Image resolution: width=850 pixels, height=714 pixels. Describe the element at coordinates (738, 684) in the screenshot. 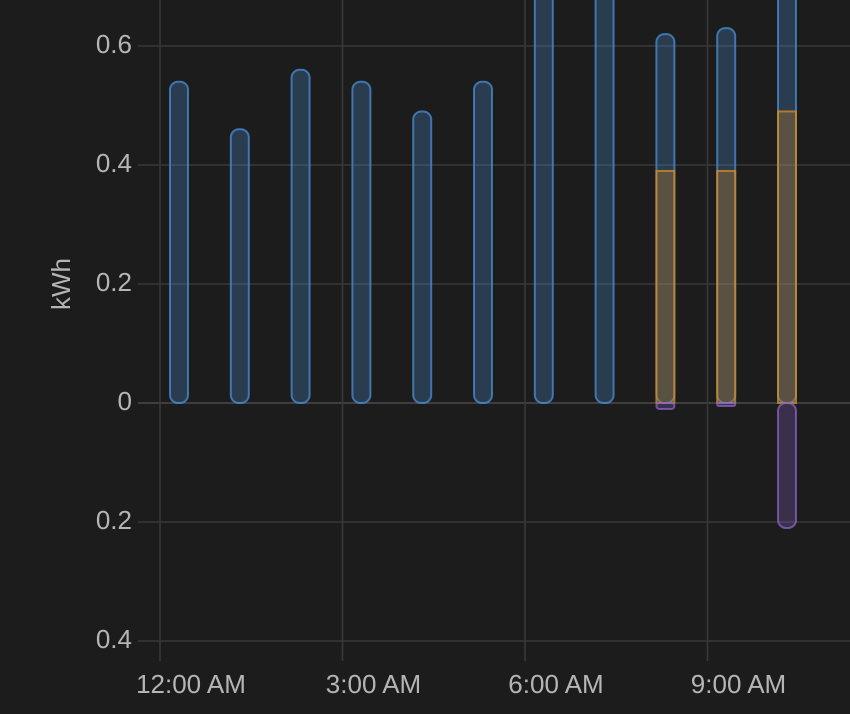

I see `x-tick-label: 9:00 AM` at that location.